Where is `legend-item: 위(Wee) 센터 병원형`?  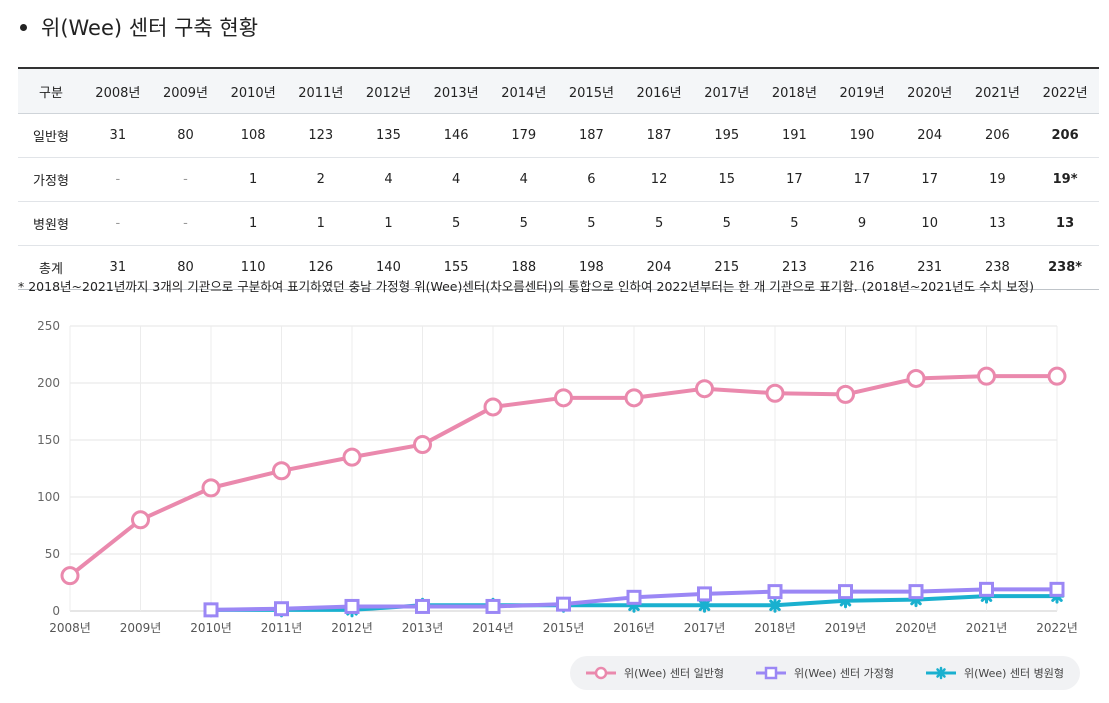
legend-item: 위(Wee) 센터 병원형 is located at coordinates (995, 673).